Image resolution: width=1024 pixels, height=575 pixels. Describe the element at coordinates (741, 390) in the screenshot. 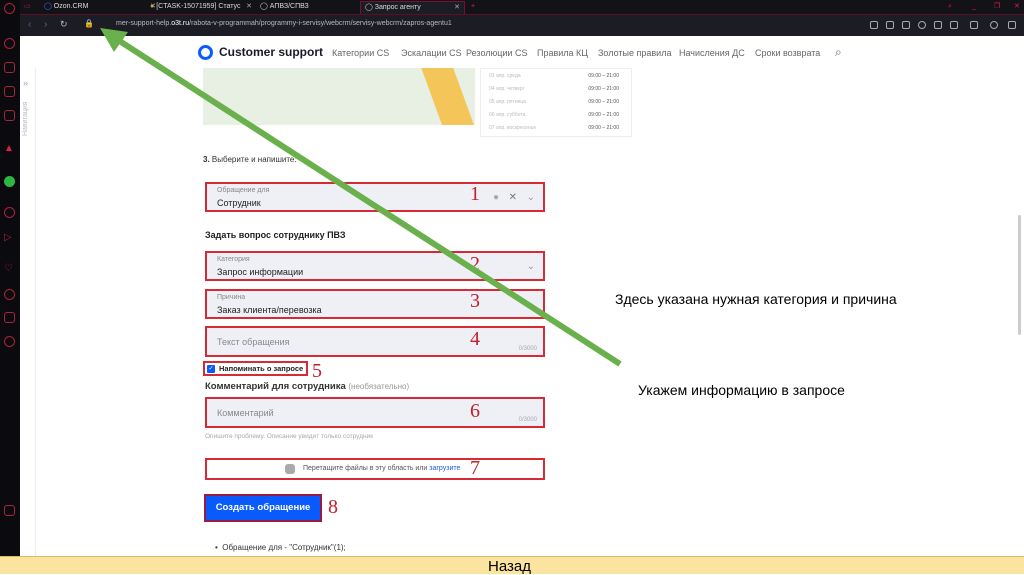

I see `slide-note: Укажем информацию в запросе` at that location.